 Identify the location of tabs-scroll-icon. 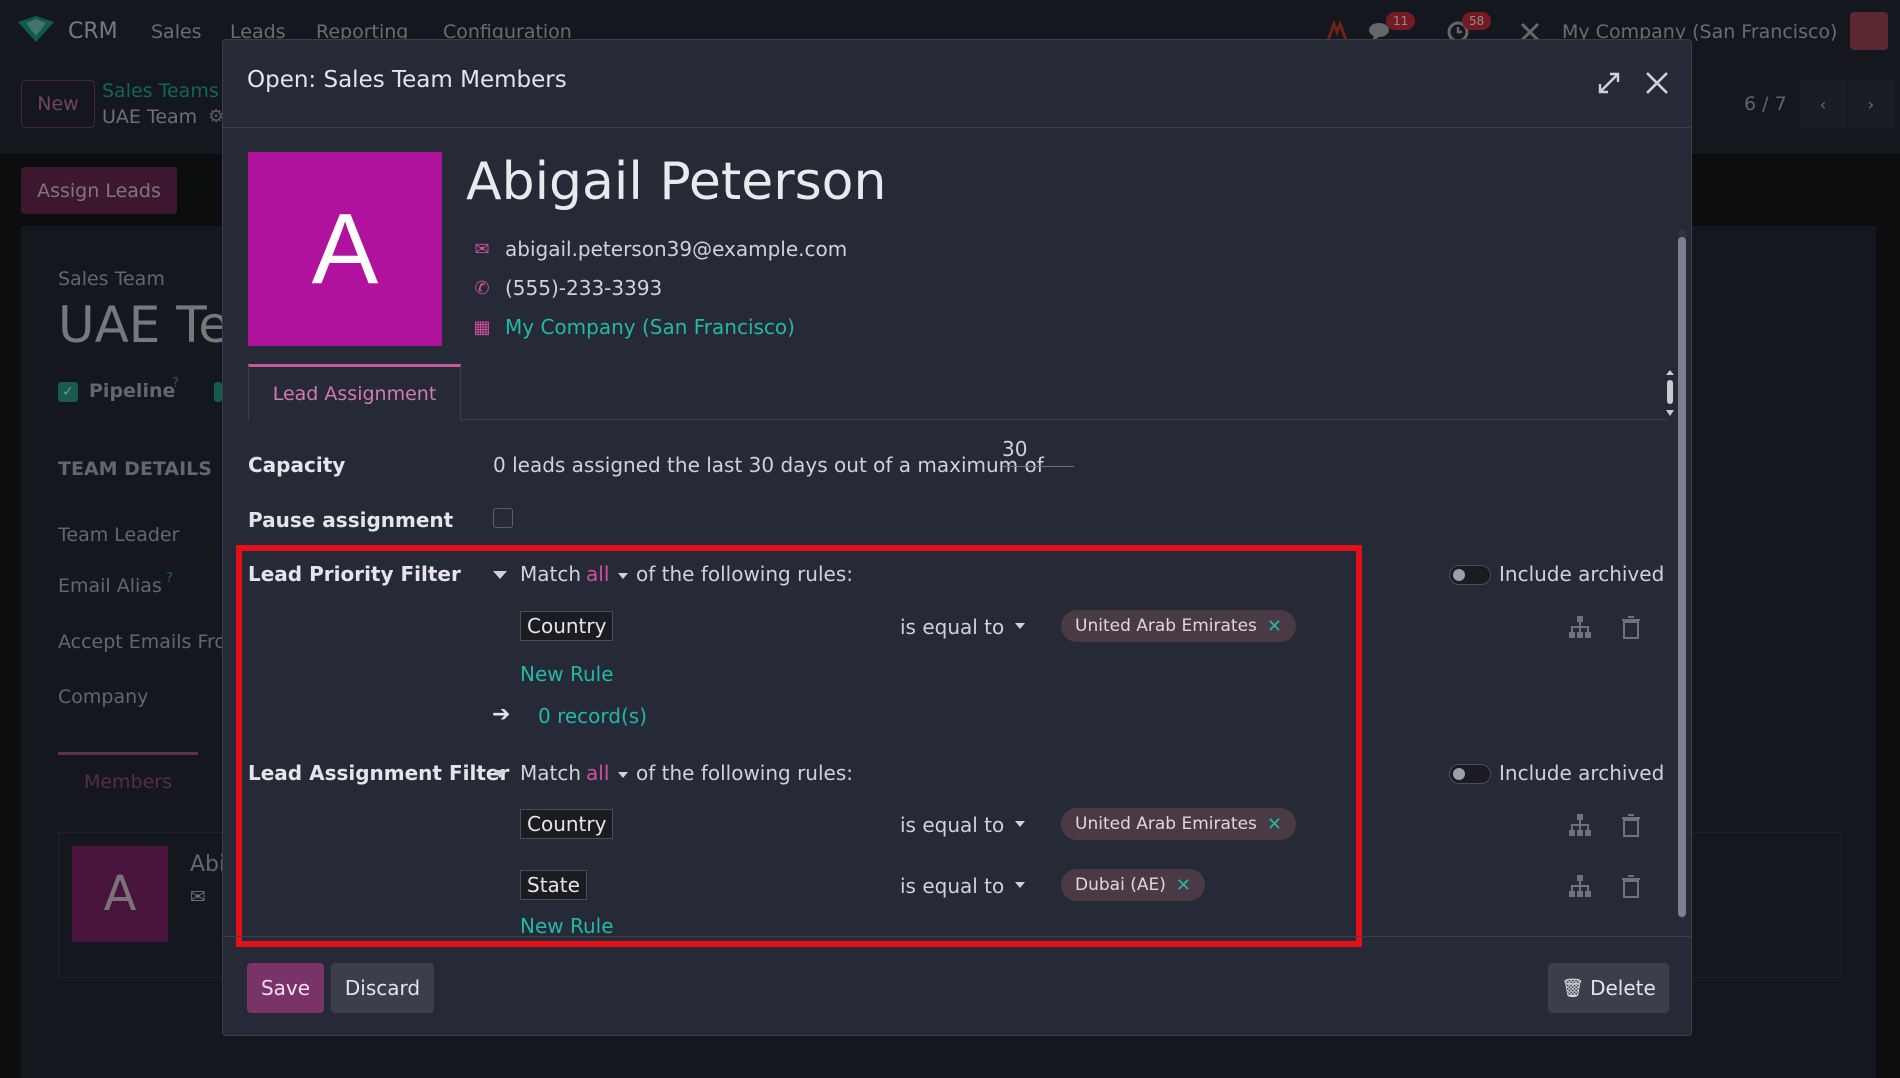
(1670, 393).